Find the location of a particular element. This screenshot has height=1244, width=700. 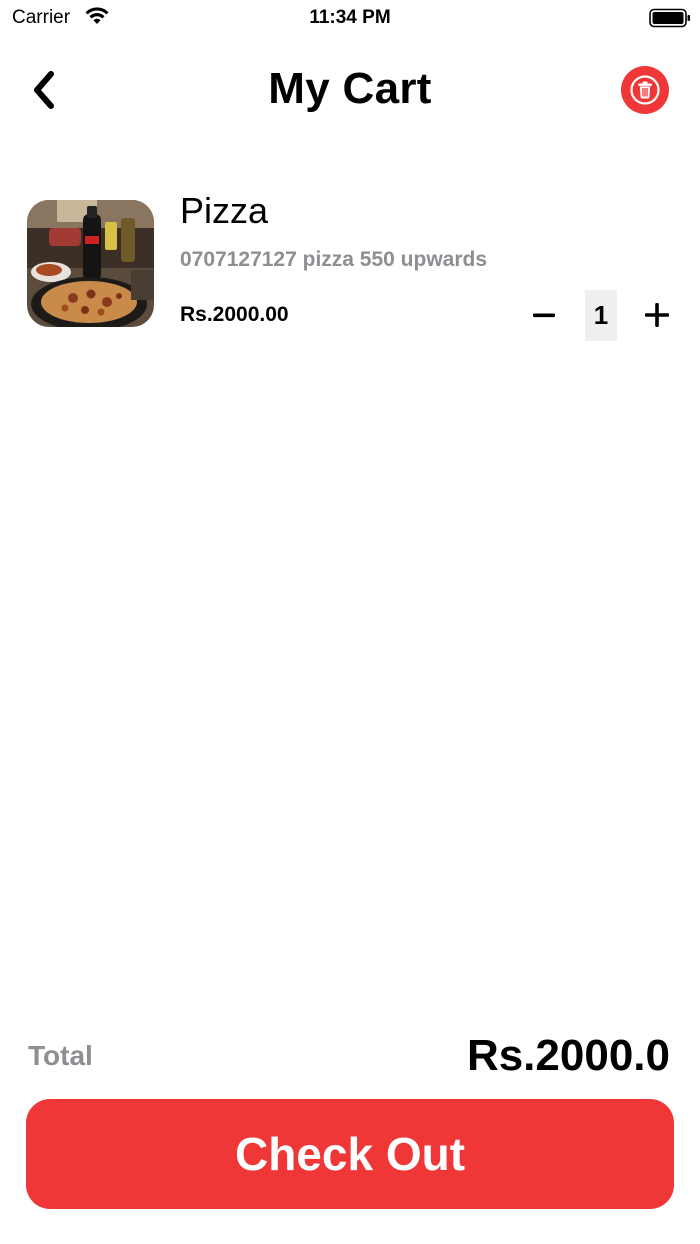

battery-icon is located at coordinates (669, 18).